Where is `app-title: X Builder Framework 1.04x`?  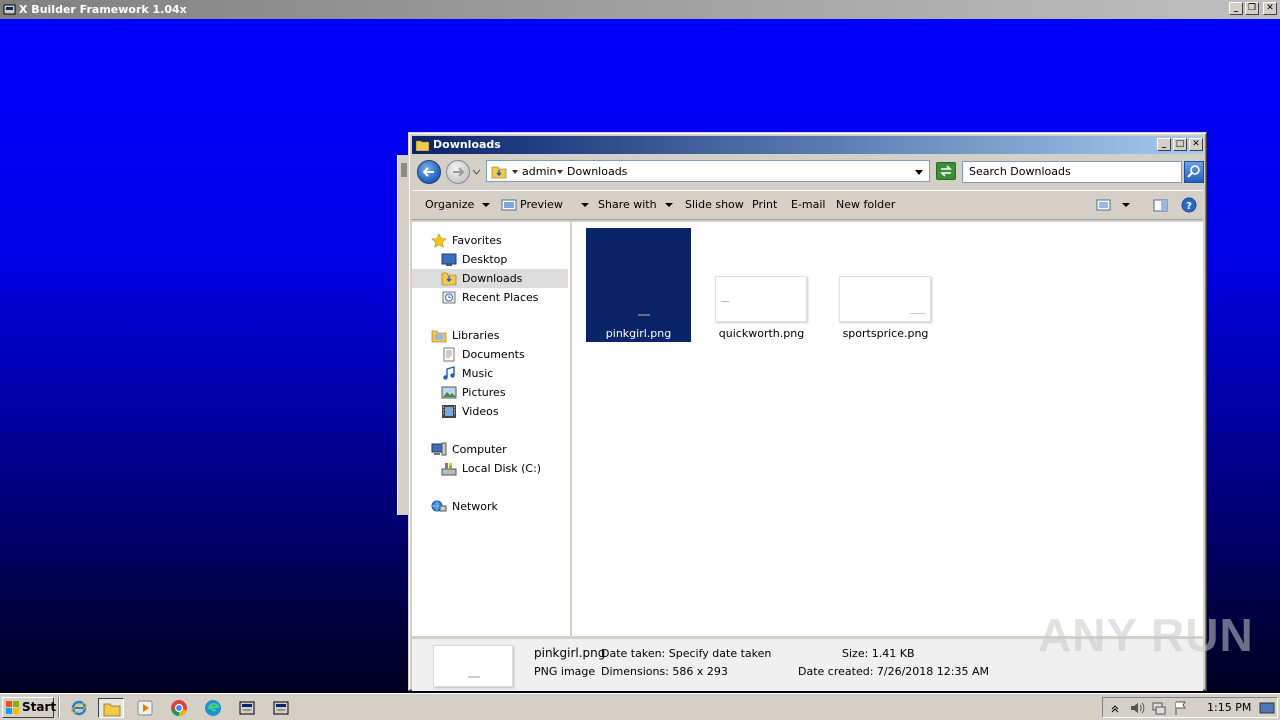 app-title: X Builder Framework 1.04x is located at coordinates (103, 9).